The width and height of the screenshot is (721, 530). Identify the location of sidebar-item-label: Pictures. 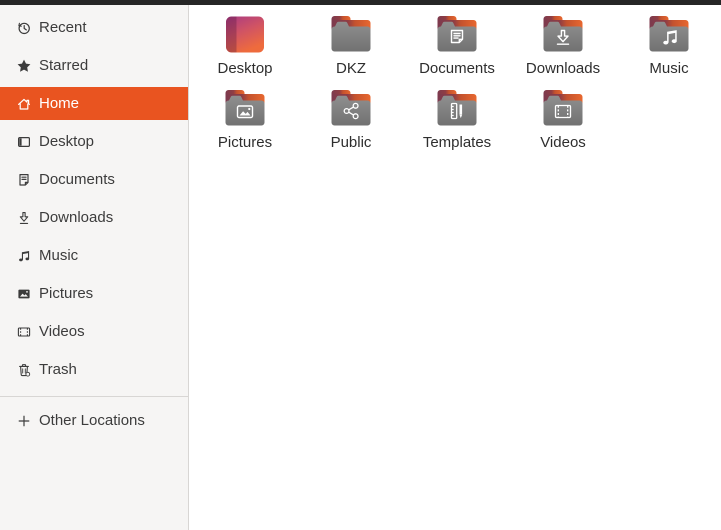
(66, 293).